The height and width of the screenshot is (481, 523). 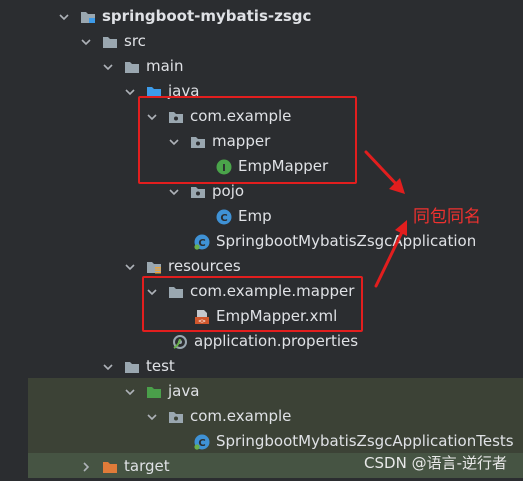 I want to click on annotation-arrows, so click(x=385, y=219).